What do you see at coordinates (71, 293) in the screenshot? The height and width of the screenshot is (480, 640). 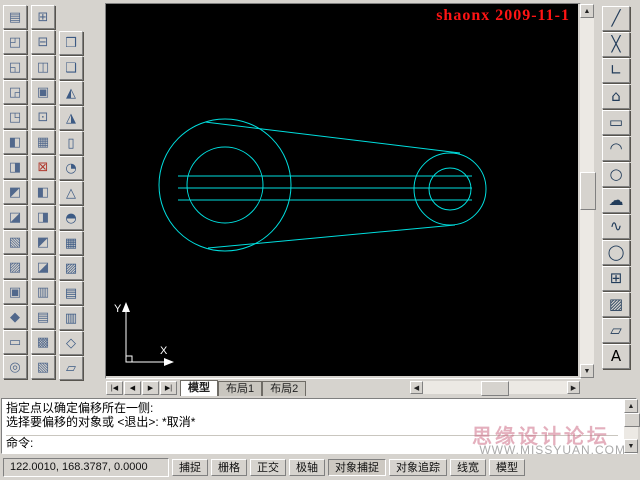 I see `ruled-surface-button: ▤` at bounding box center [71, 293].